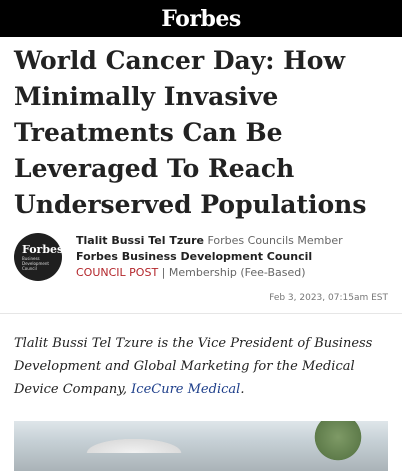 The image size is (402, 471). Describe the element at coordinates (201, 446) in the screenshot. I see `hero-image` at that location.